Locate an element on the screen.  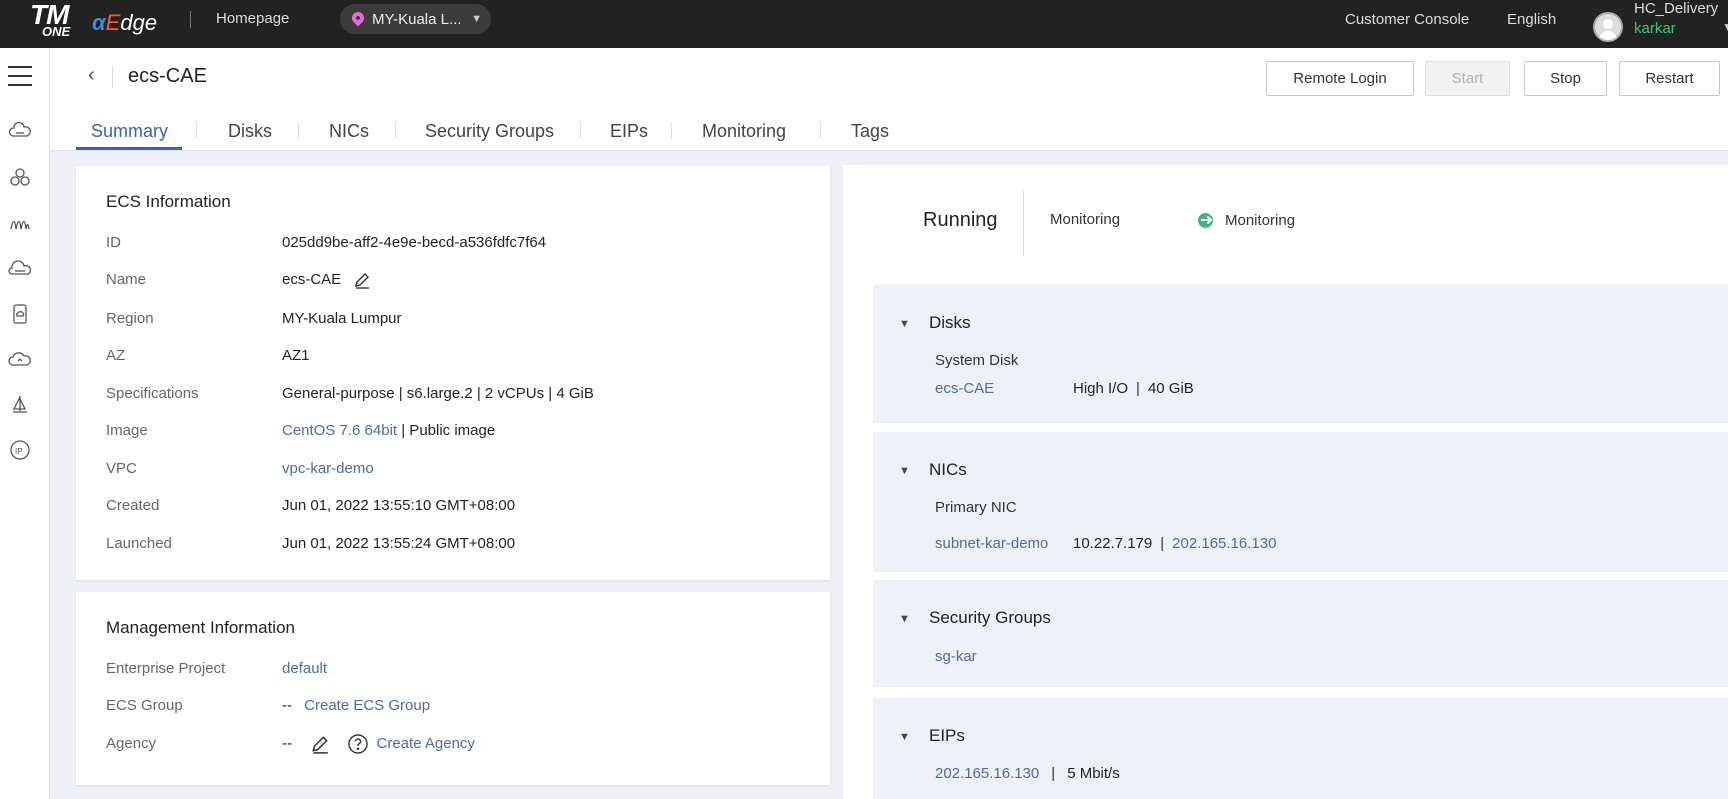
edge-logo-alpha: α is located at coordinates (99, 22).